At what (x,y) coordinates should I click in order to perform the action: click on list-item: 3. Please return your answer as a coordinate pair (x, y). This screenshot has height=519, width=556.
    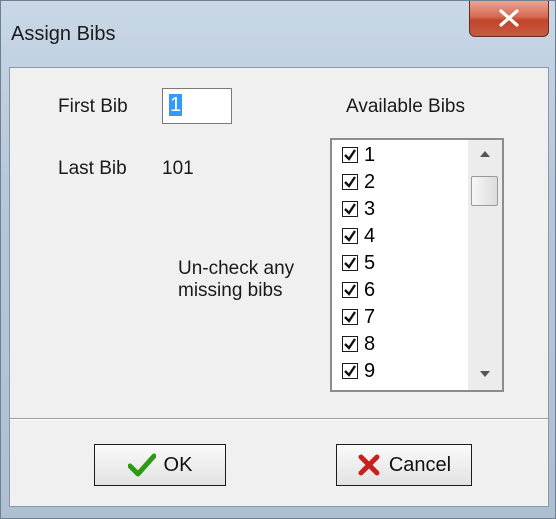
    Looking at the image, I should click on (358, 209).